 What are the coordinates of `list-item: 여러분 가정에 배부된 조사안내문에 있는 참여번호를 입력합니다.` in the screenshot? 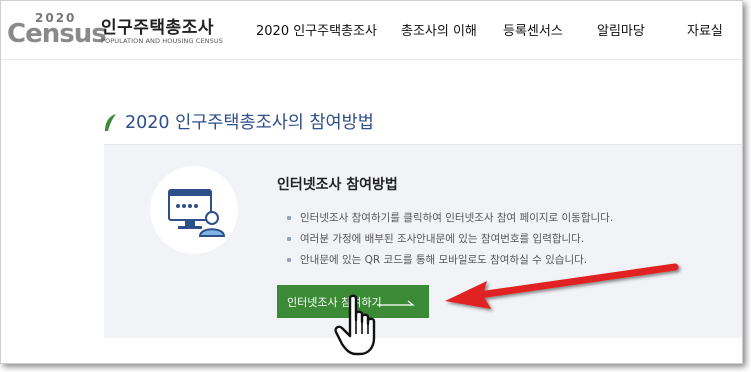 It's located at (448, 242).